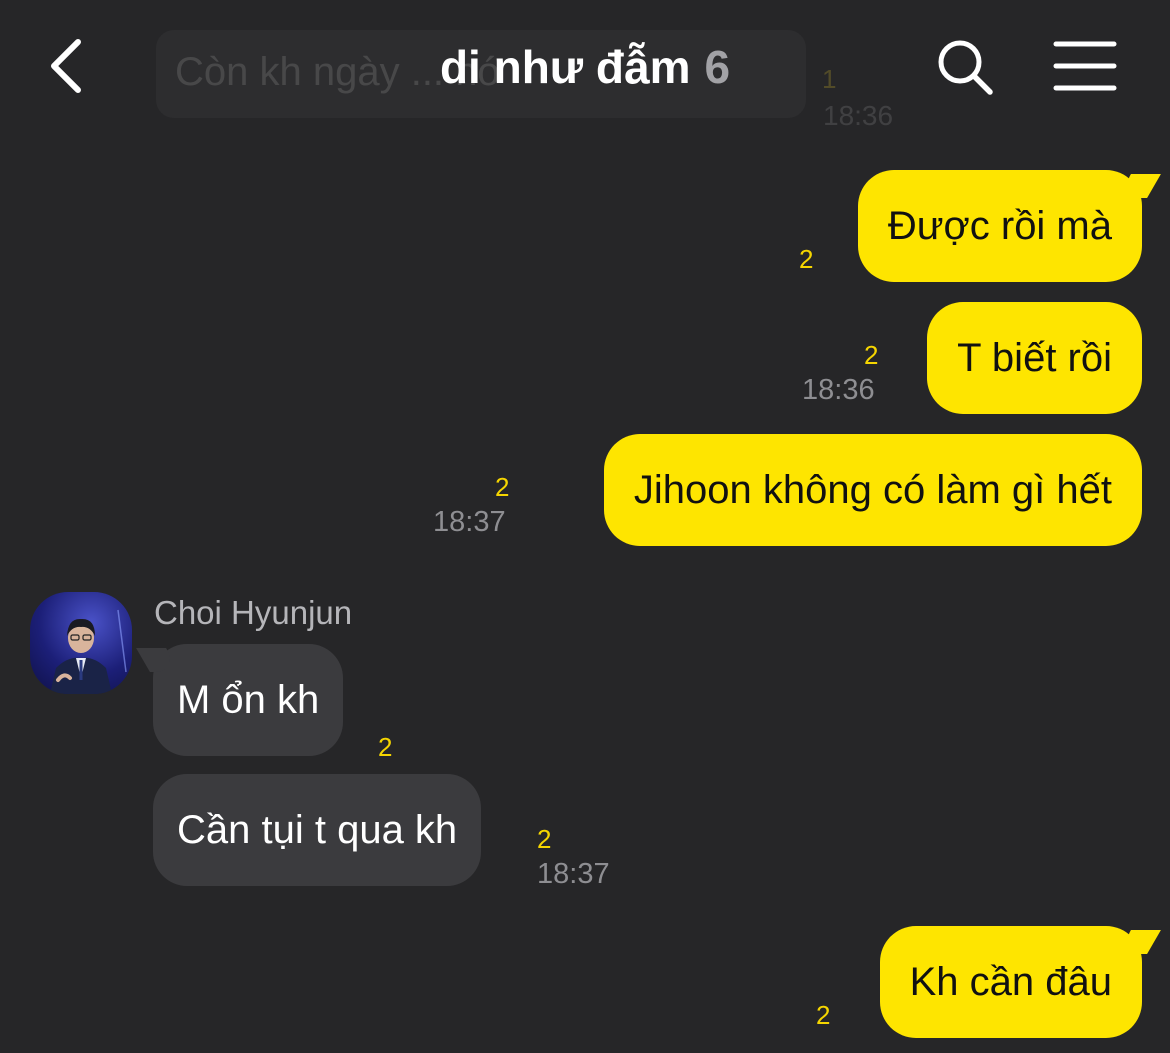 The width and height of the screenshot is (1170, 1053). I want to click on message-time: 18:36, so click(838, 390).